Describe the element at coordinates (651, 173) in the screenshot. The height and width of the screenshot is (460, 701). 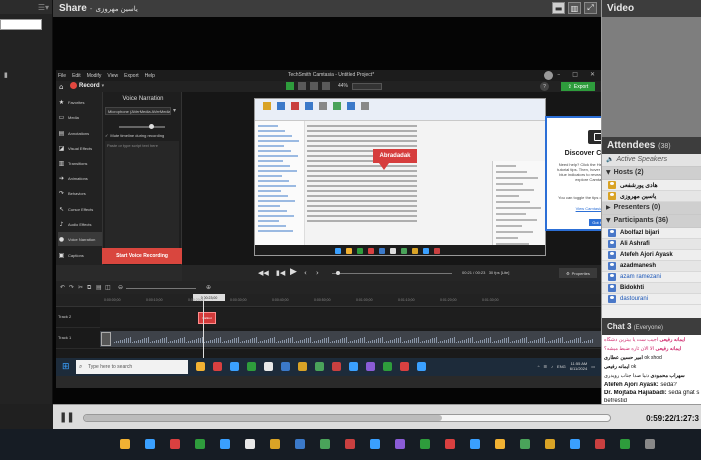
I see `hosts-group-toggle: ▼ Hosts (2)` at that location.